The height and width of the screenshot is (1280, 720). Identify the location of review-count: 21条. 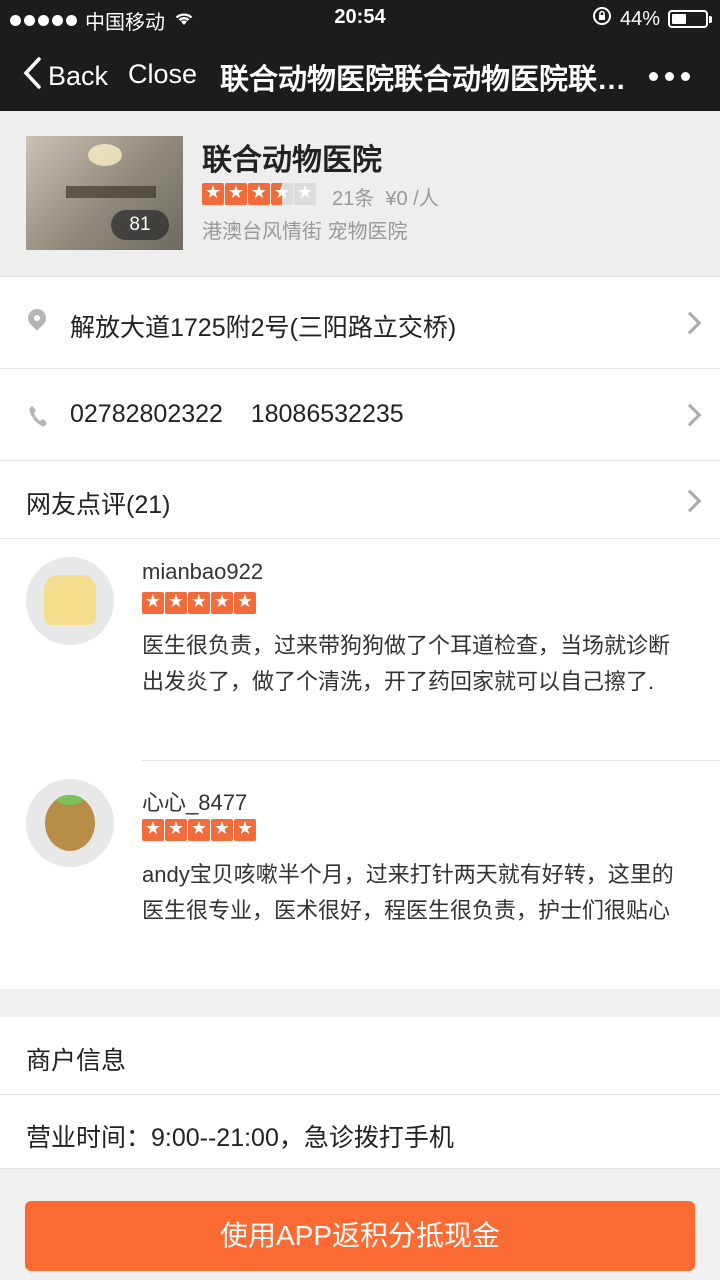
(353, 199).